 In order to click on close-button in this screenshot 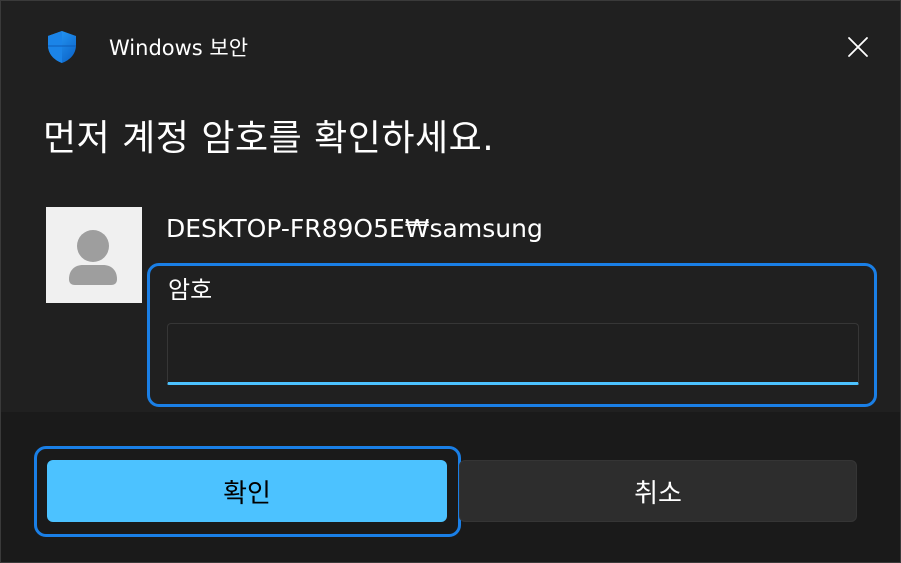, I will do `click(858, 47)`.